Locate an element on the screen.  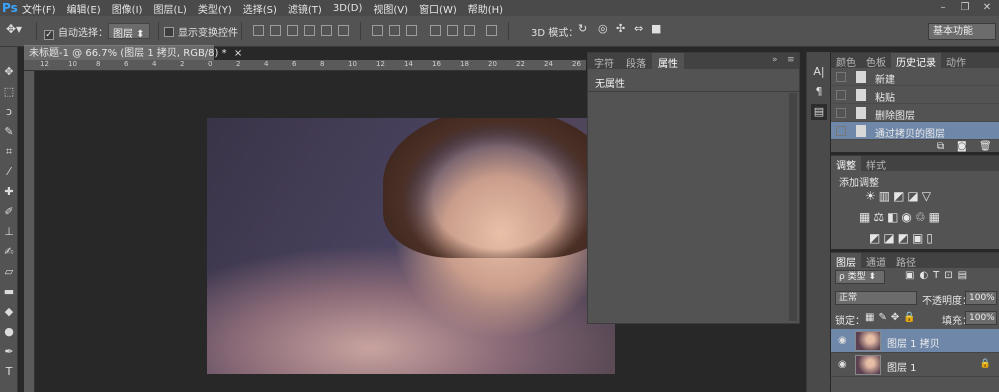
3d-roll-icon: ◎ is located at coordinates (603, 28).